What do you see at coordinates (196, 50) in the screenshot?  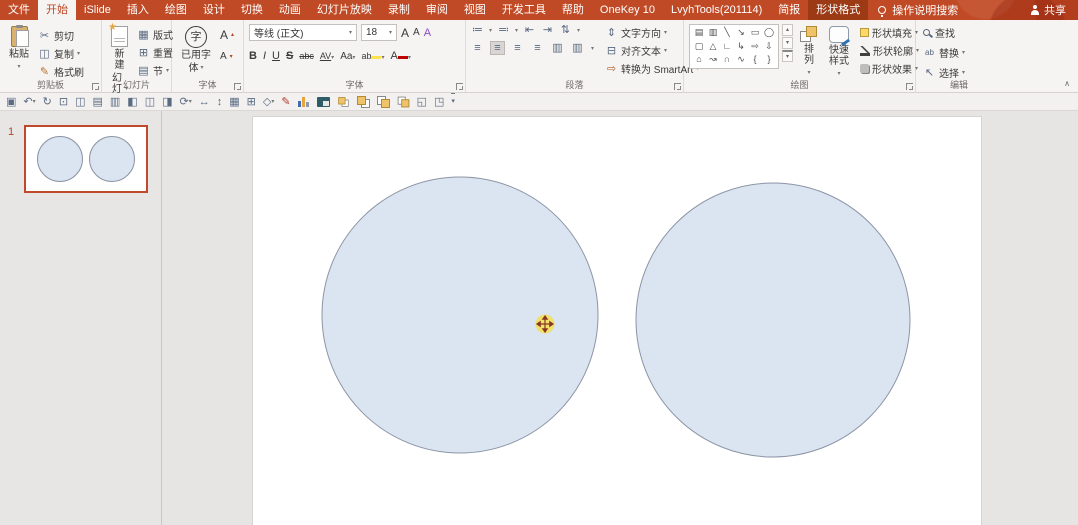 I see `used-fonts-button: 字 已用字 体 ▾` at bounding box center [196, 50].